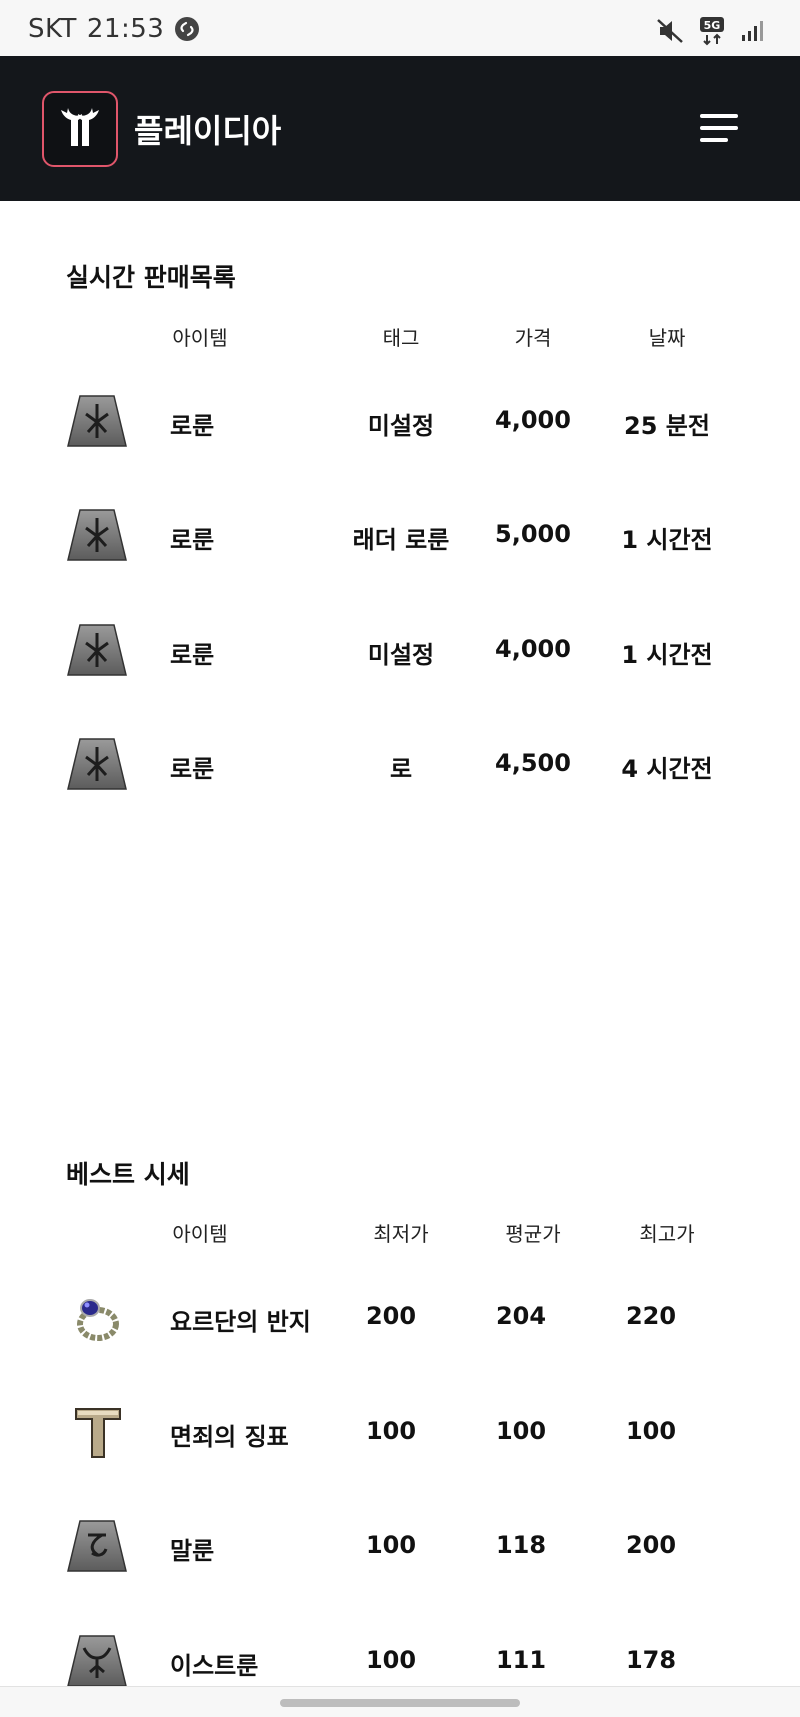  Describe the element at coordinates (229, 1437) in the screenshot. I see `item-name: 면죄의 징표` at that location.